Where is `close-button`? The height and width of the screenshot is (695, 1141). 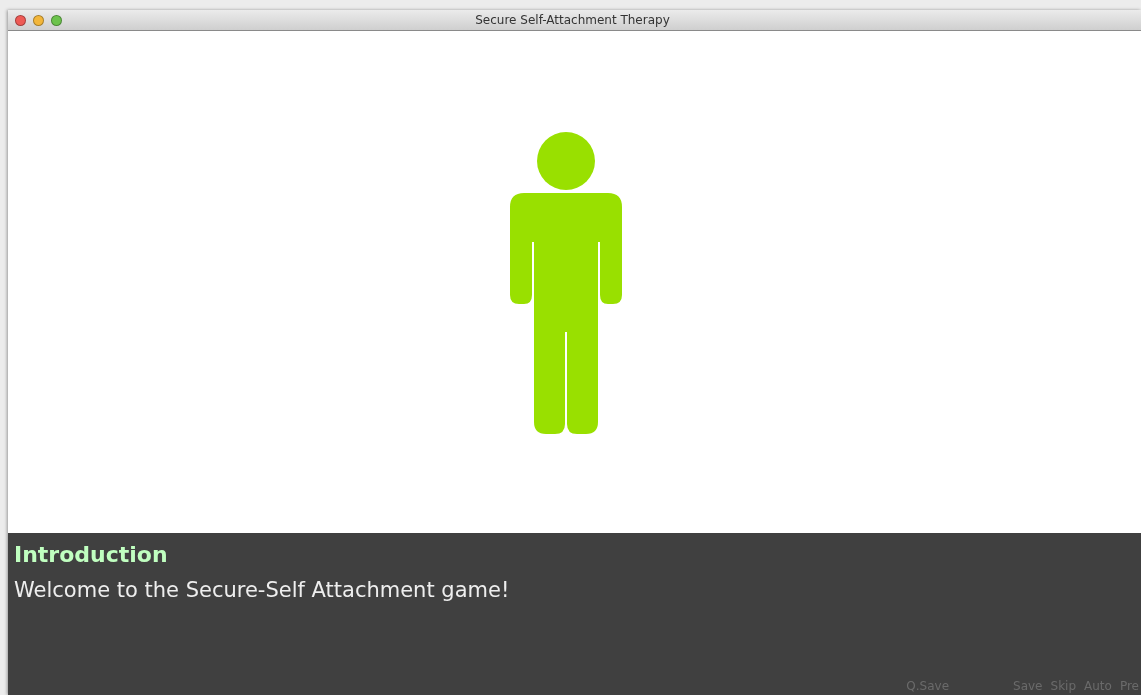 close-button is located at coordinates (20, 20).